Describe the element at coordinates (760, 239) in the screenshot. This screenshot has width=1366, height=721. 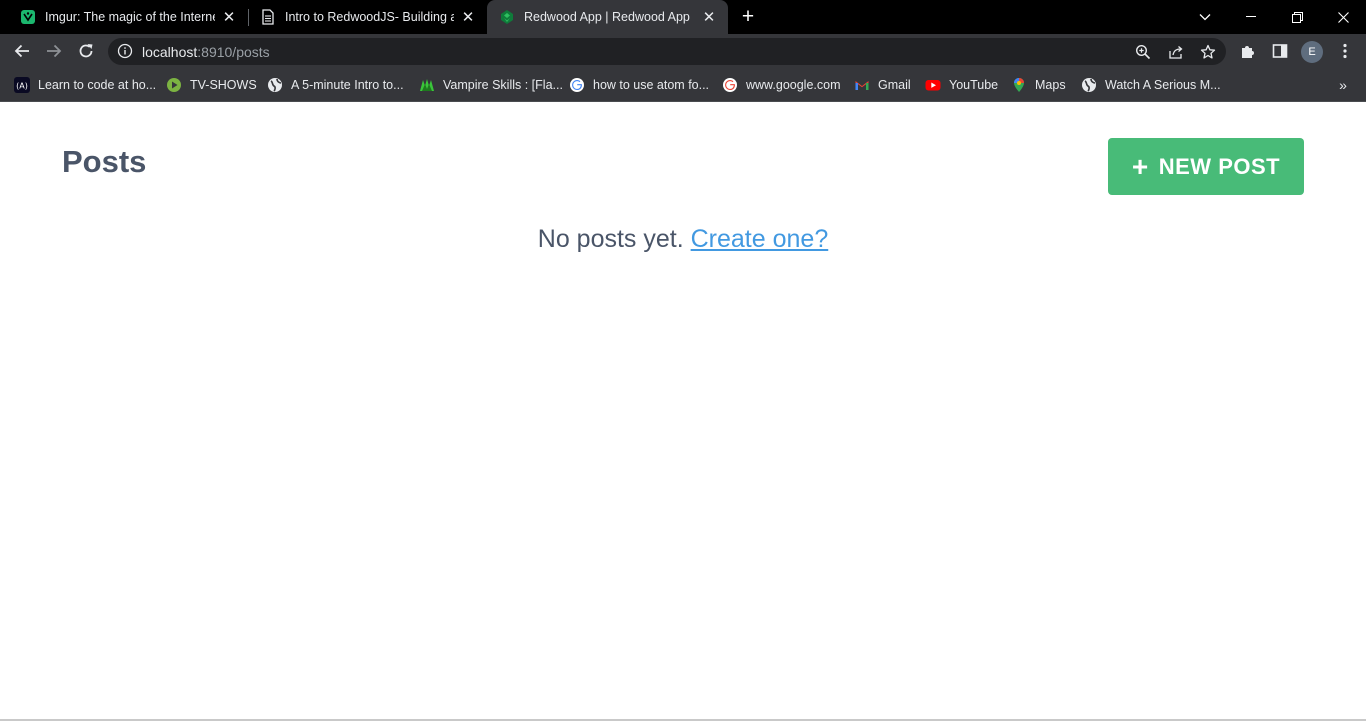
I see `create-post-link: Create one?` at that location.